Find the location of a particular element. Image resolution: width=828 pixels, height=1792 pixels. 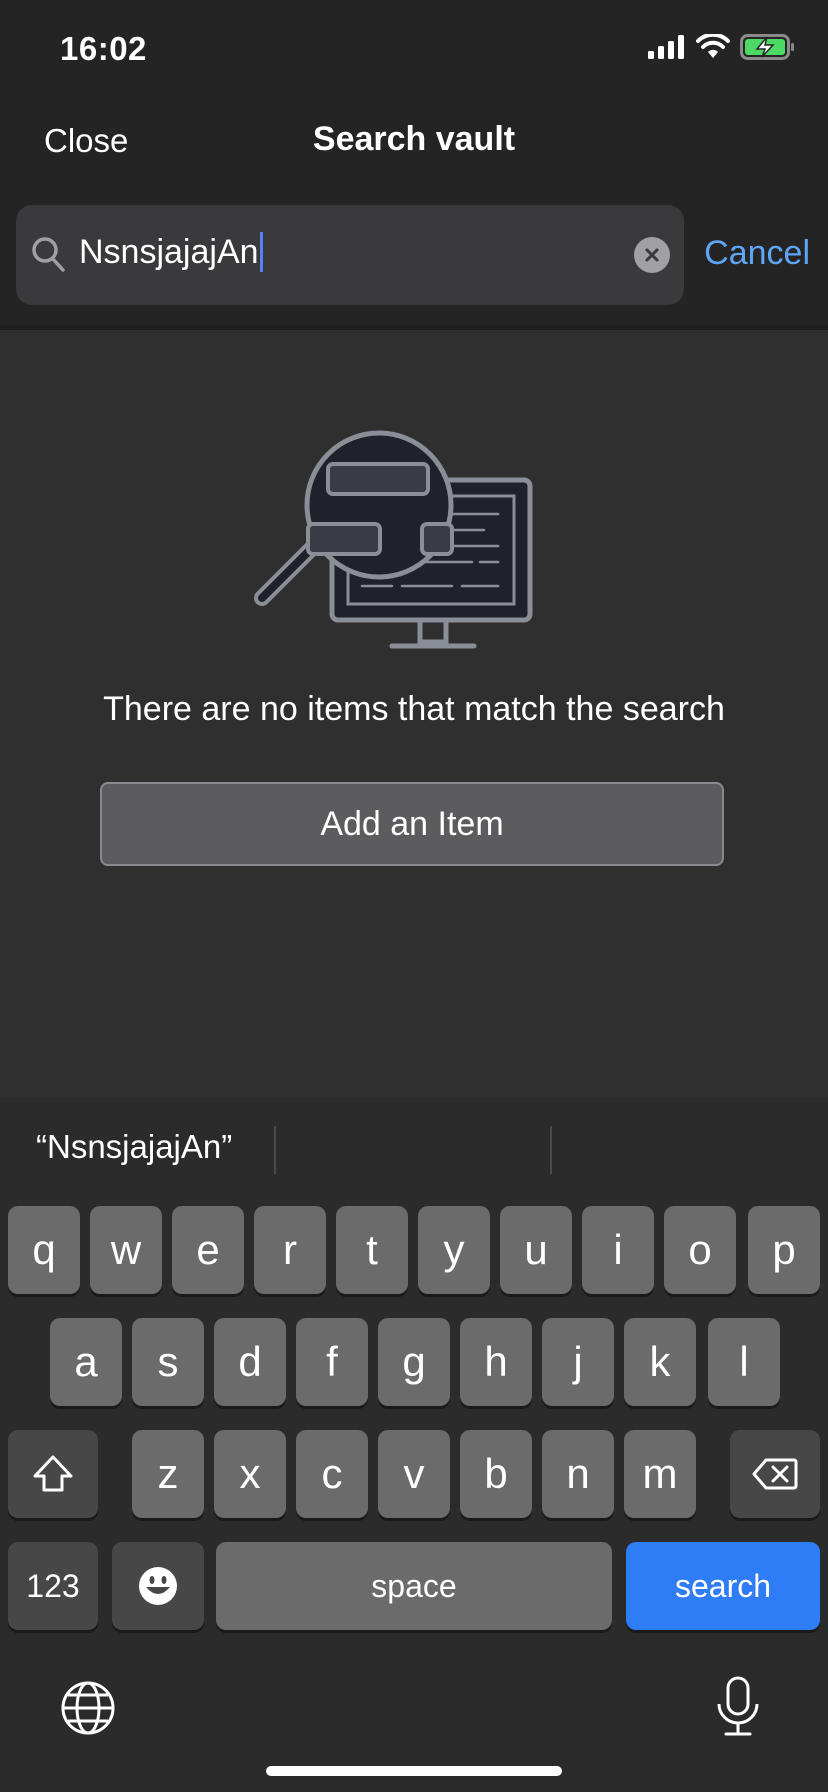

key-z: z is located at coordinates (168, 1474).